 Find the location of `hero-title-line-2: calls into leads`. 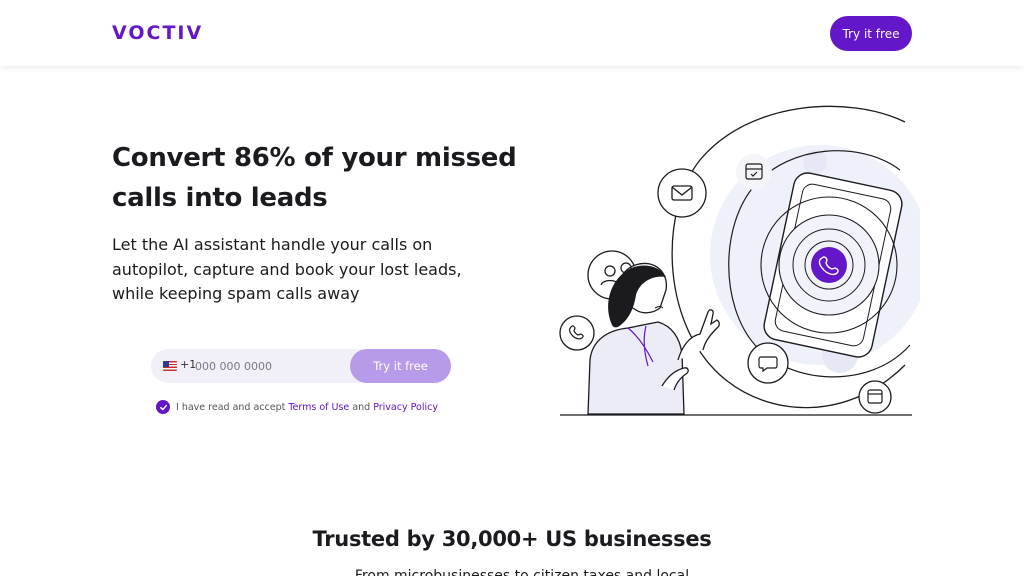

hero-title-line-2: calls into leads is located at coordinates (220, 198).